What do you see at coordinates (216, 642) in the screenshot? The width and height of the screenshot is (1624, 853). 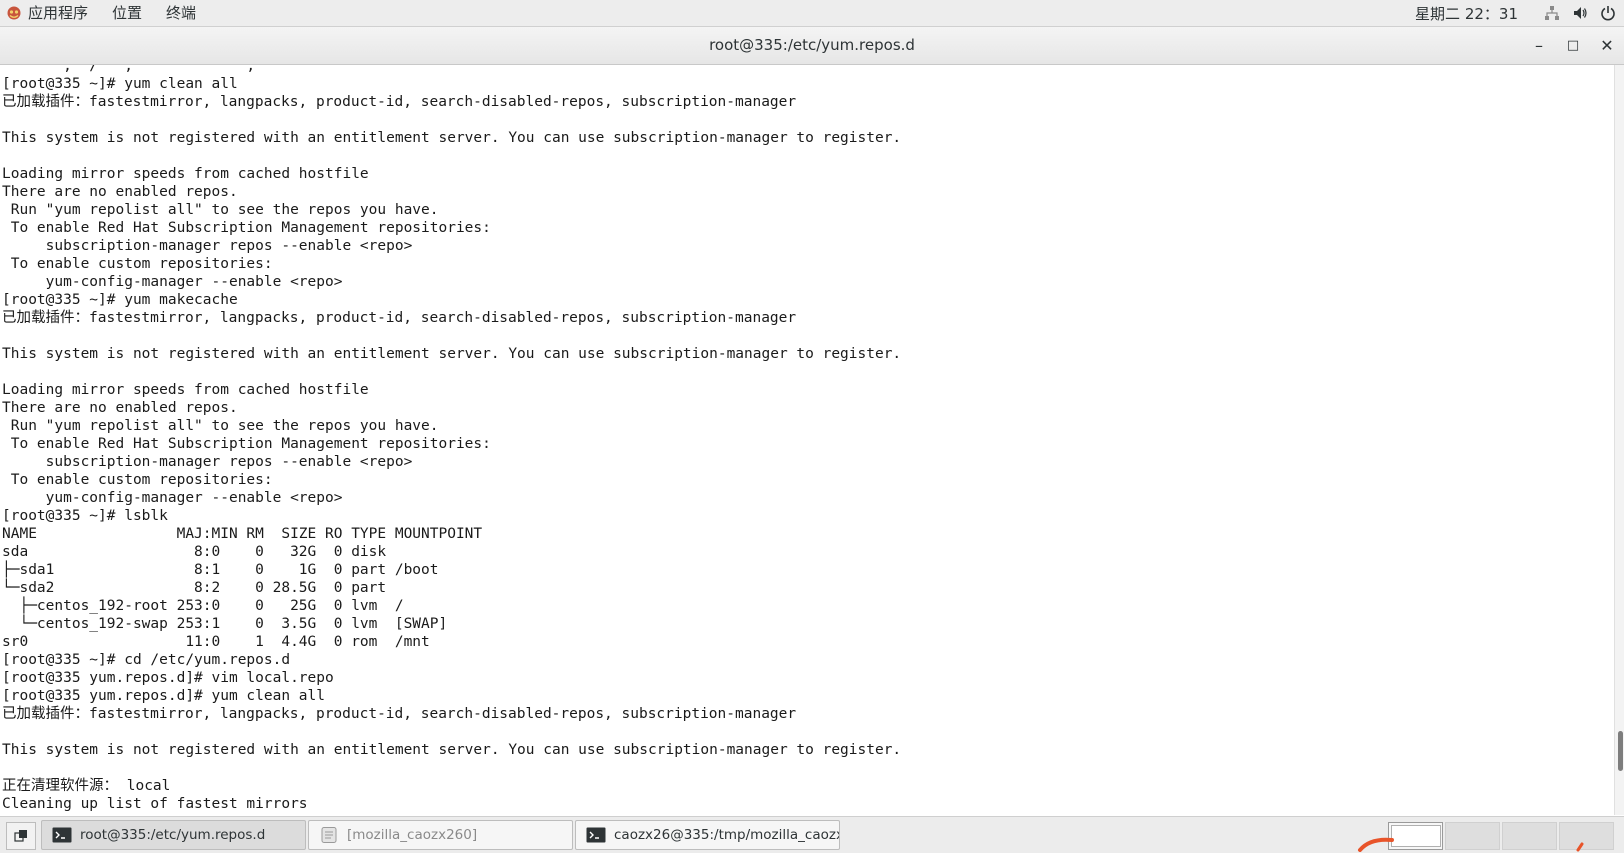 I see `terminal-line: sr0 11:0 1 4.4G 0 rom /mnt` at bounding box center [216, 642].